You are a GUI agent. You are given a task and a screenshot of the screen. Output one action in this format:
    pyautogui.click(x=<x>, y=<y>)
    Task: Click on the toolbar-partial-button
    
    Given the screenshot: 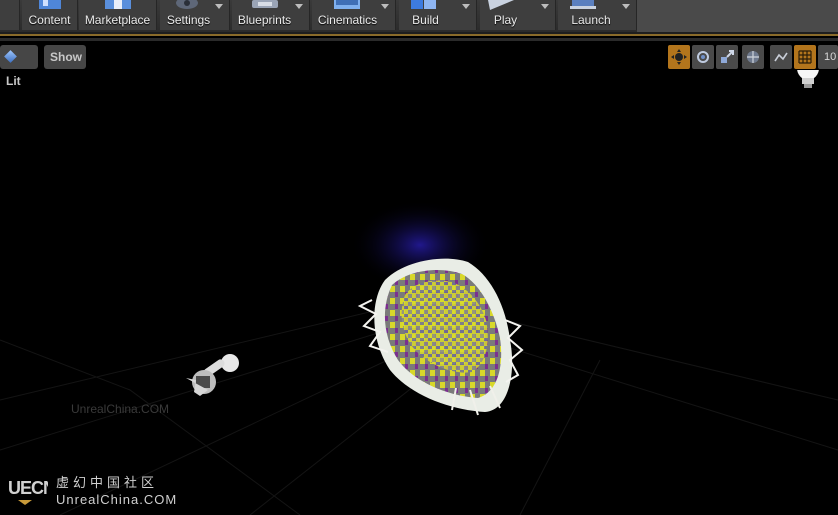 What is the action you would take?
    pyautogui.click(x=10, y=15)
    